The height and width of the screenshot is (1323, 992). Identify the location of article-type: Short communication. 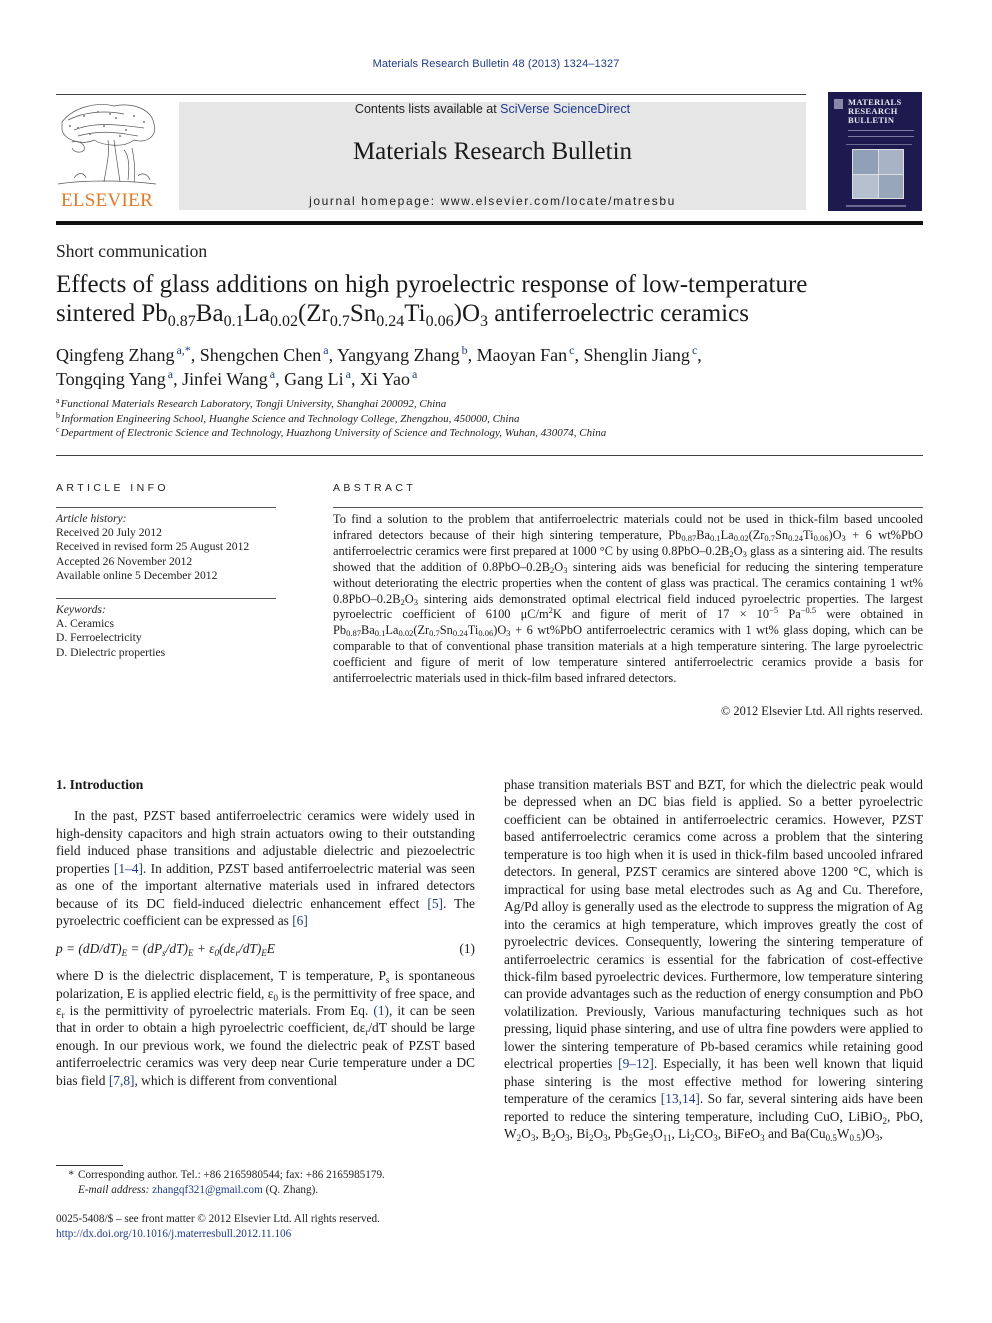
(132, 251).